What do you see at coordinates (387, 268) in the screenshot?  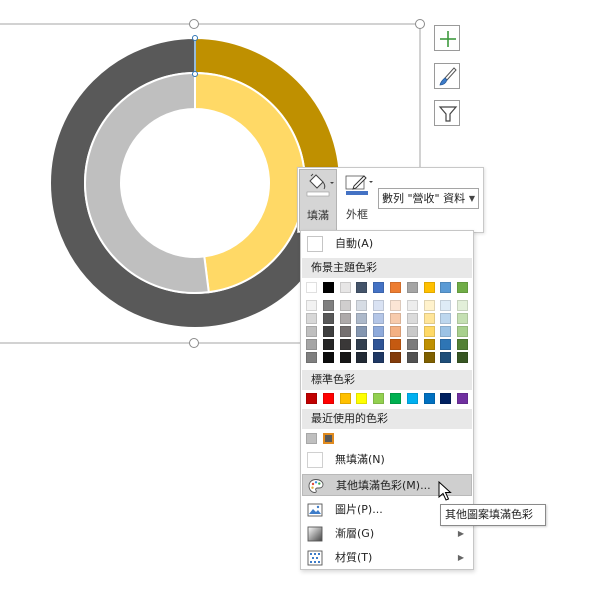 I see `theme-colors-header: 佈景主題色彩` at bounding box center [387, 268].